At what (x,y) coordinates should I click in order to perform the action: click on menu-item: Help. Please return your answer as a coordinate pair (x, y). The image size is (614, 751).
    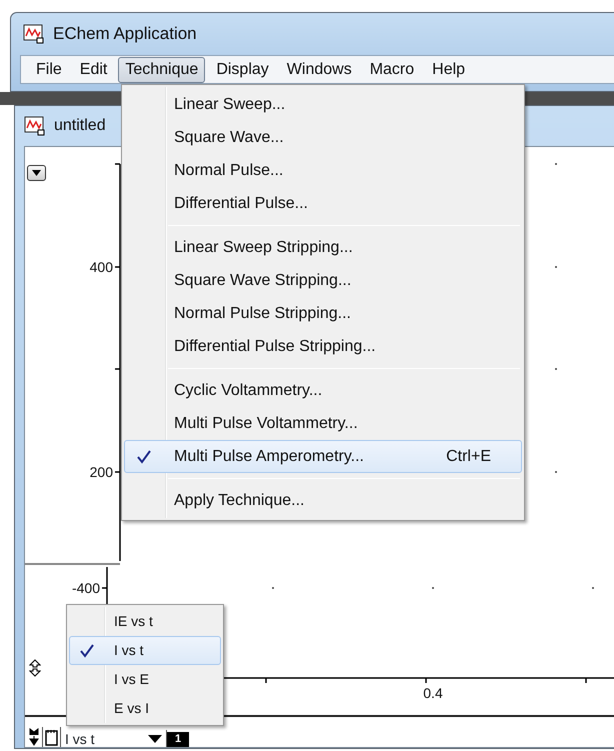
    Looking at the image, I should click on (448, 69).